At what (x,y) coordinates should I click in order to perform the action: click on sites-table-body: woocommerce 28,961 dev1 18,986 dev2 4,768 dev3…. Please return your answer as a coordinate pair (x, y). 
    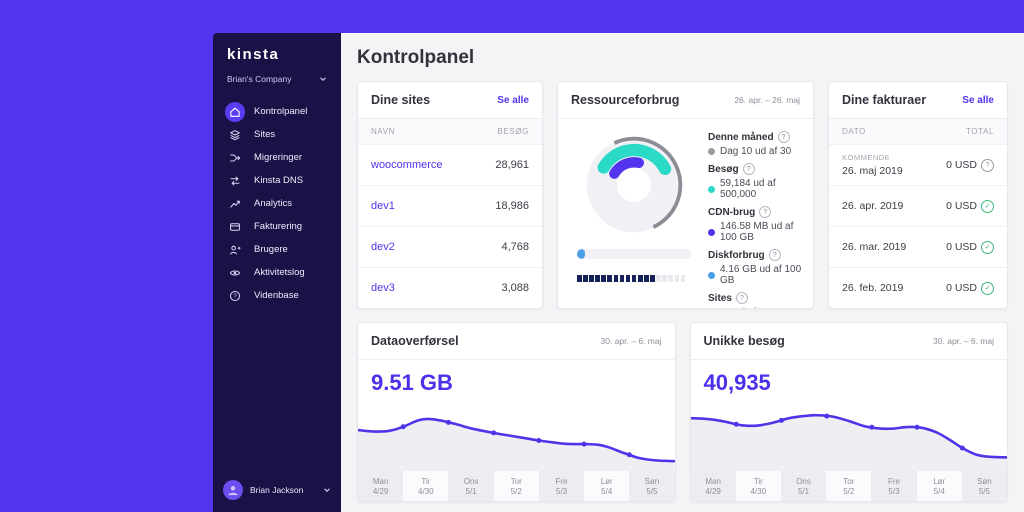
    Looking at the image, I should click on (450, 226).